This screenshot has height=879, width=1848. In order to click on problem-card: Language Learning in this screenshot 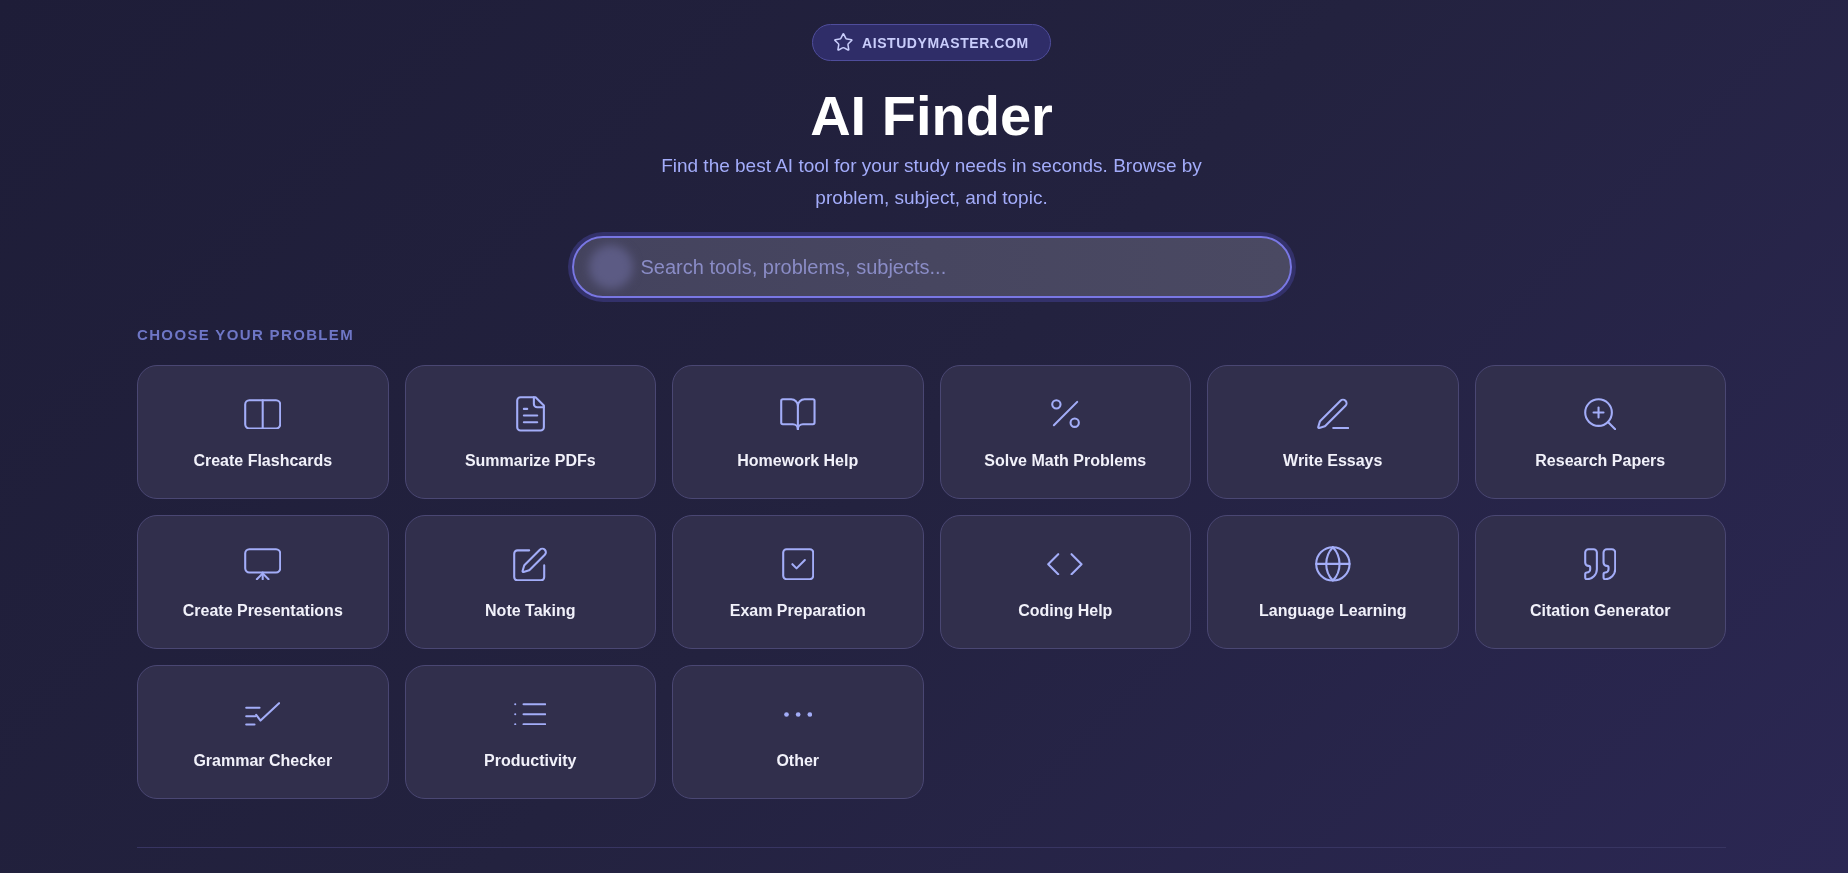, I will do `click(1333, 582)`.